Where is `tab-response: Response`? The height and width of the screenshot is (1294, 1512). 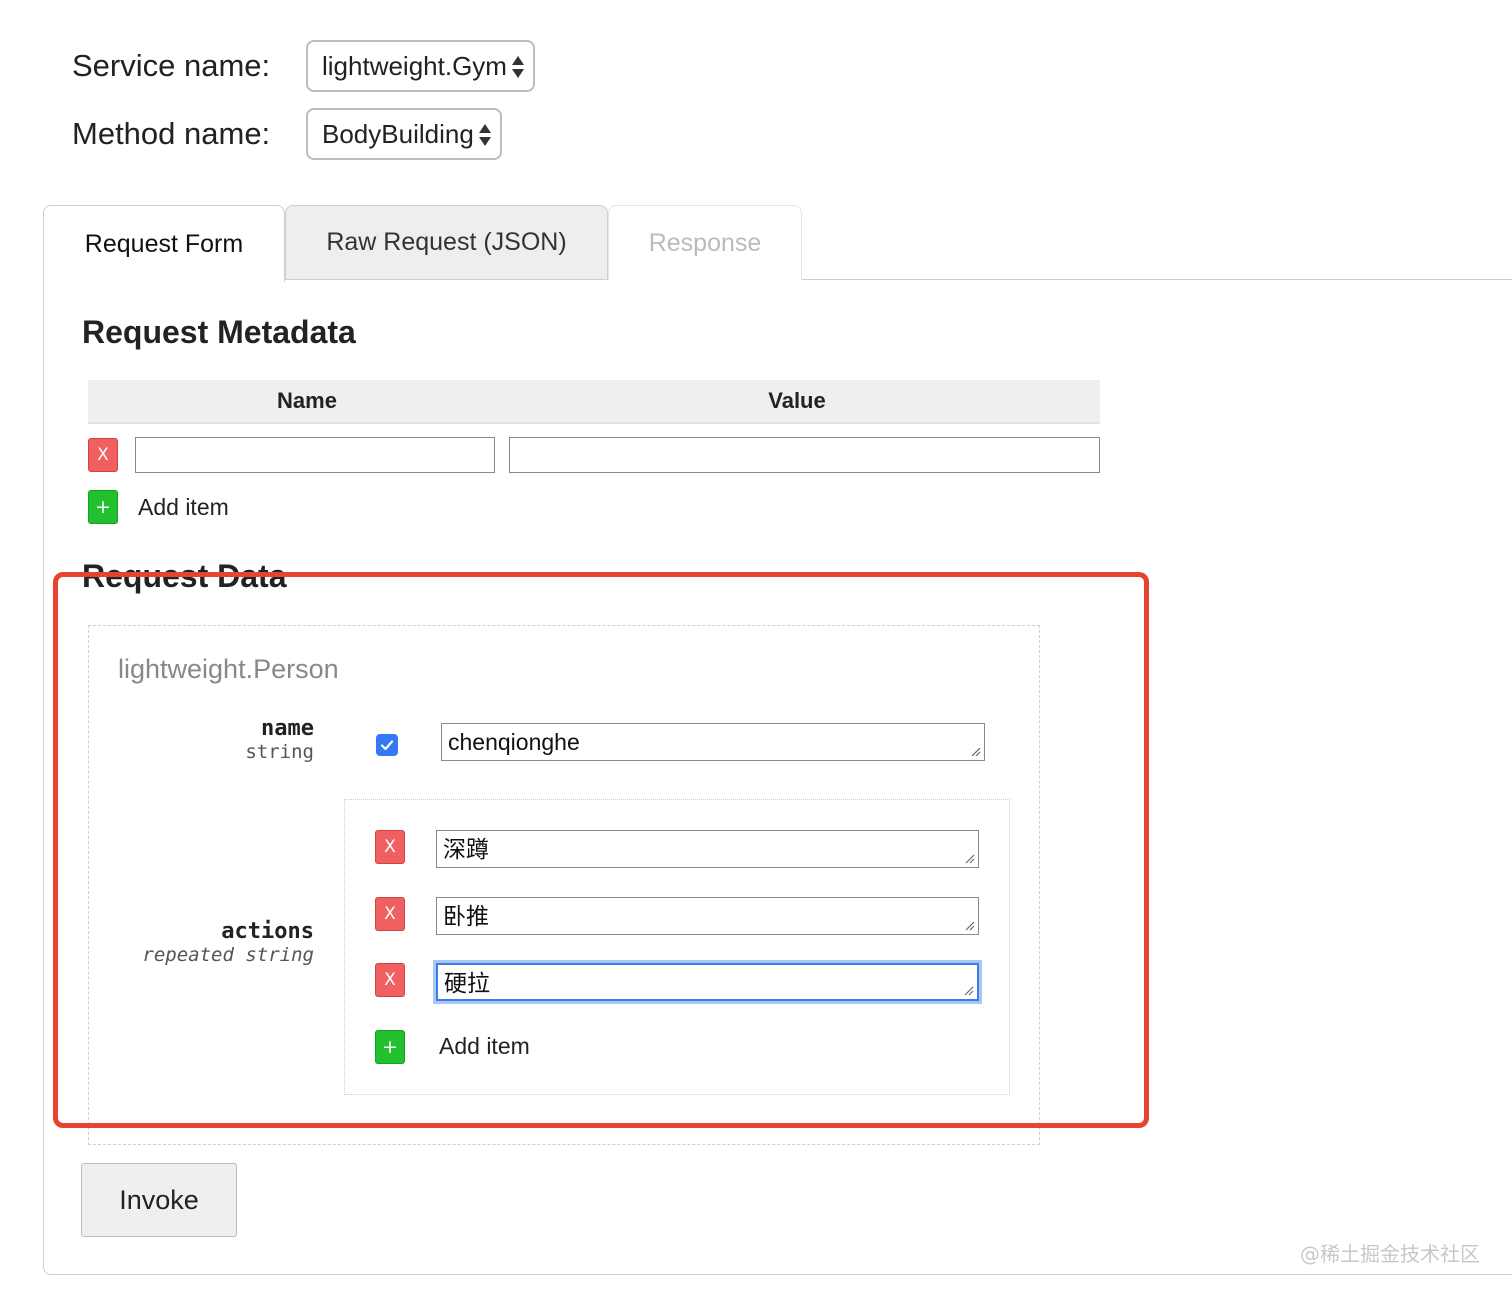
tab-response: Response is located at coordinates (705, 242).